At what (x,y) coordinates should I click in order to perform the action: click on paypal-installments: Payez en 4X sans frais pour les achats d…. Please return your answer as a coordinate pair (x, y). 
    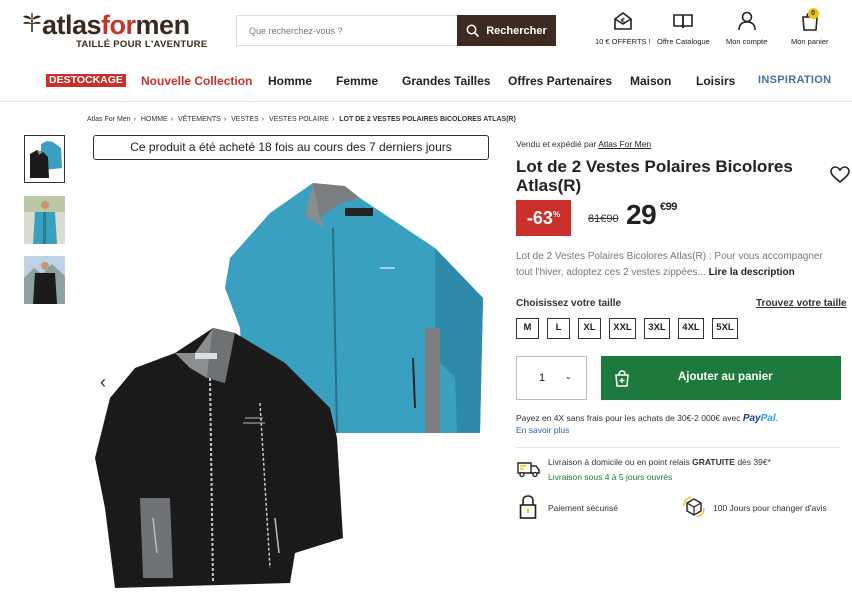
    Looking at the image, I should click on (647, 418).